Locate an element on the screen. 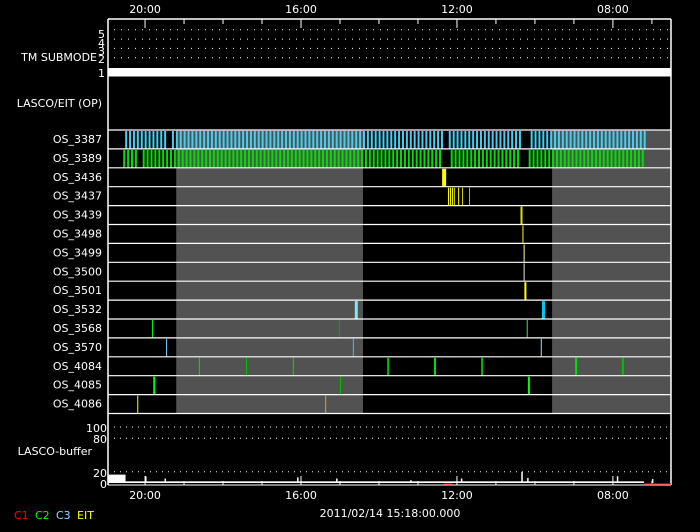 This screenshot has height=532, width=700. buffer-fill-block is located at coordinates (117, 478).